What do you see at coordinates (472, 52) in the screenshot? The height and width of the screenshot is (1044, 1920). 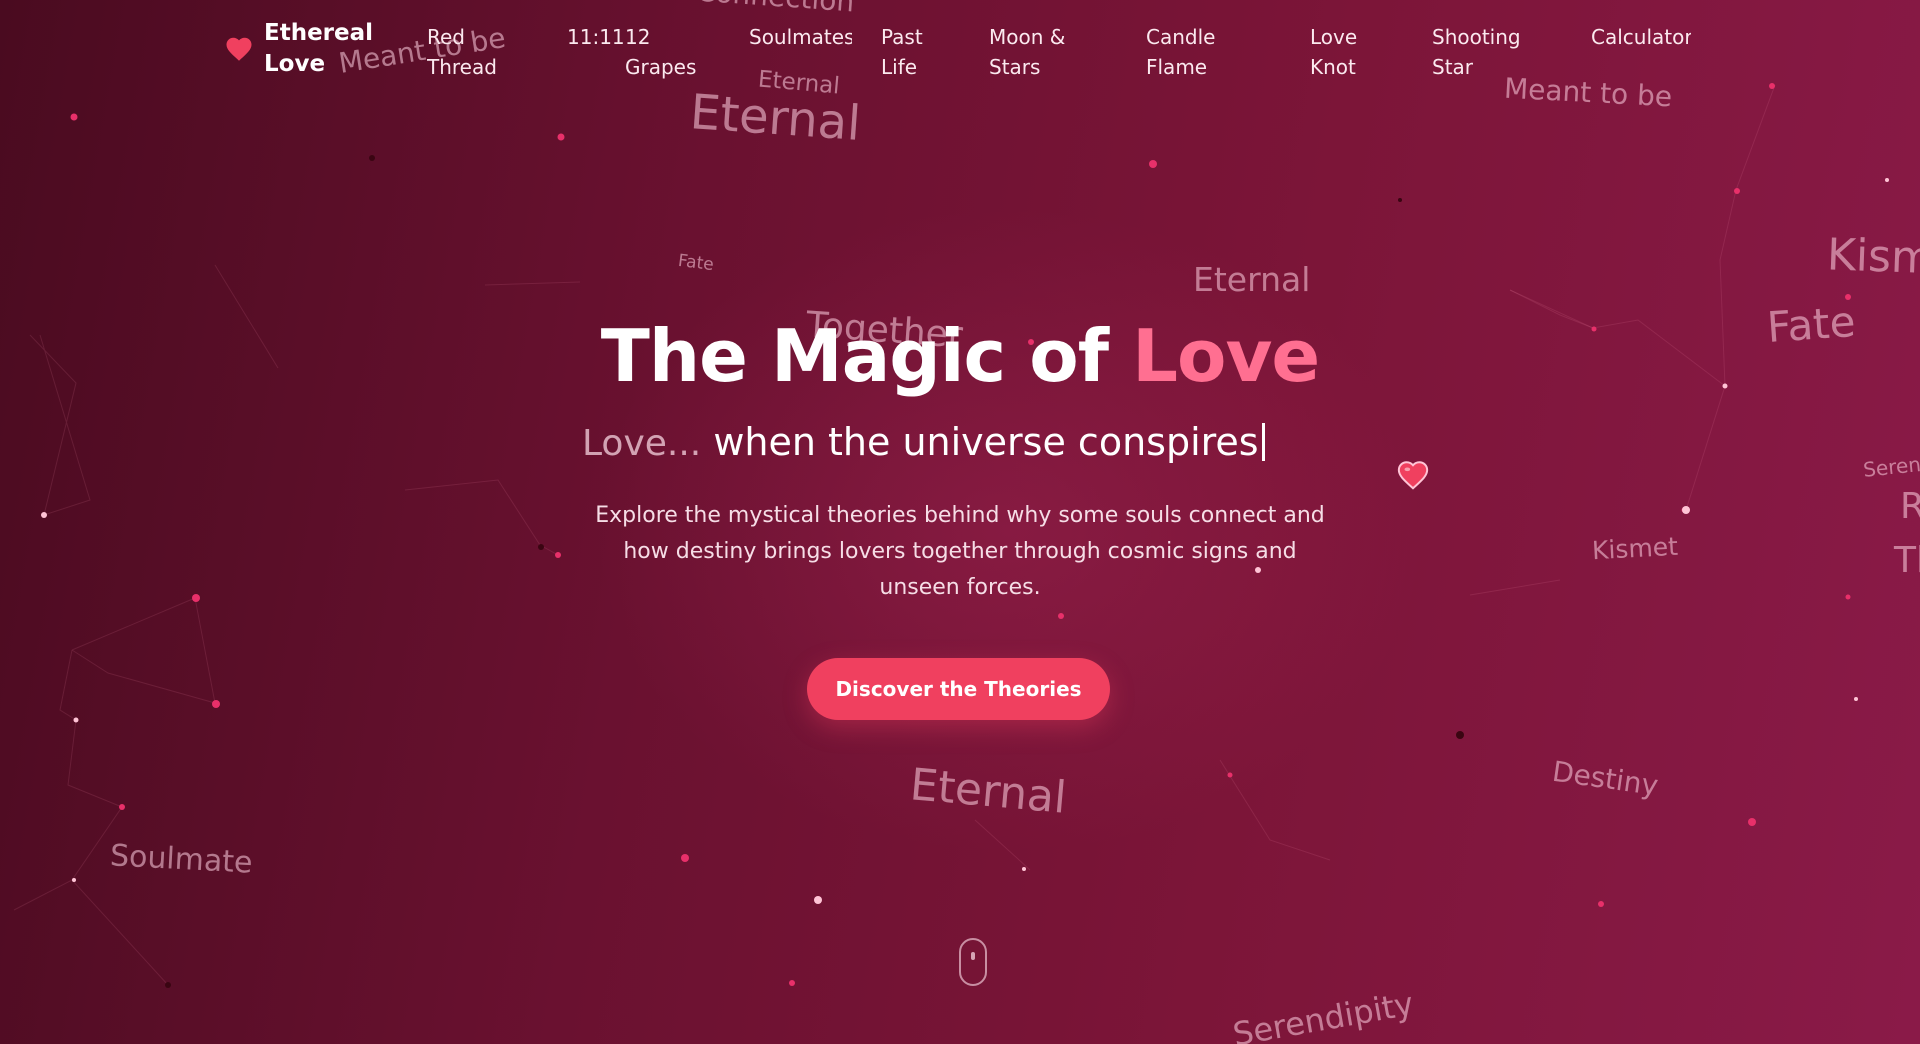 I see `nav-item-red-thread: Red Thread` at bounding box center [472, 52].